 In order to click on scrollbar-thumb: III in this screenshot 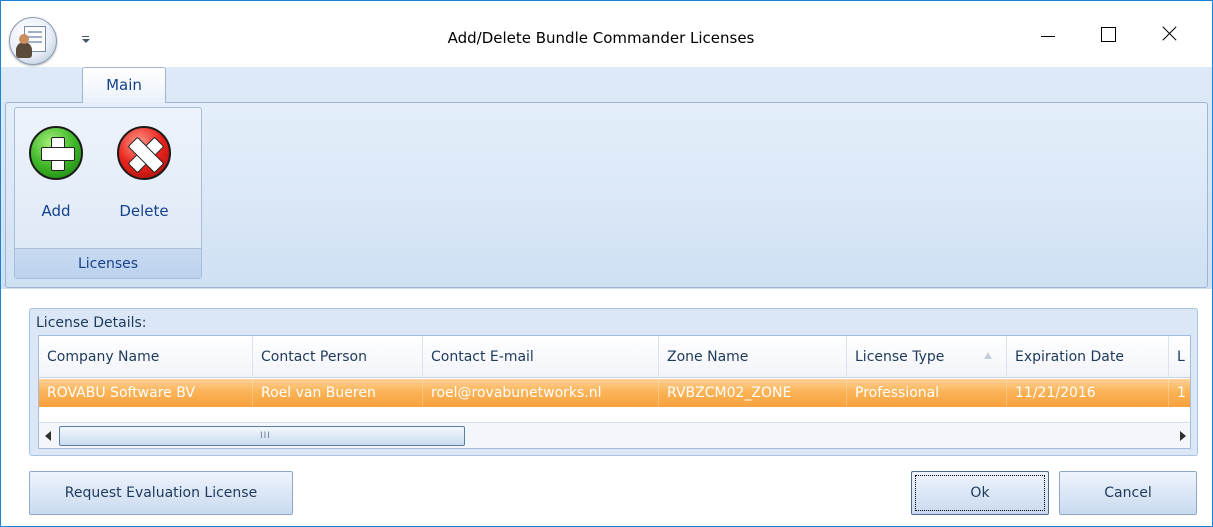, I will do `click(262, 436)`.